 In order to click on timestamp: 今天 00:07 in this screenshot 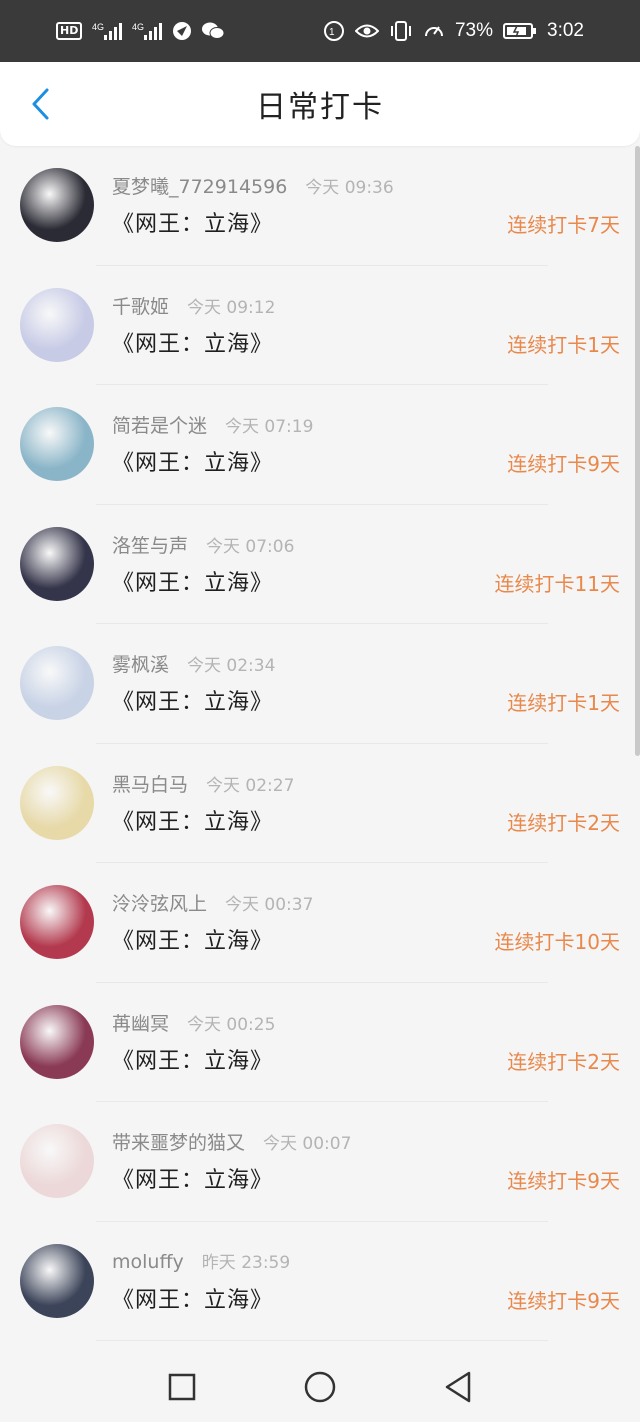, I will do `click(307, 1144)`.